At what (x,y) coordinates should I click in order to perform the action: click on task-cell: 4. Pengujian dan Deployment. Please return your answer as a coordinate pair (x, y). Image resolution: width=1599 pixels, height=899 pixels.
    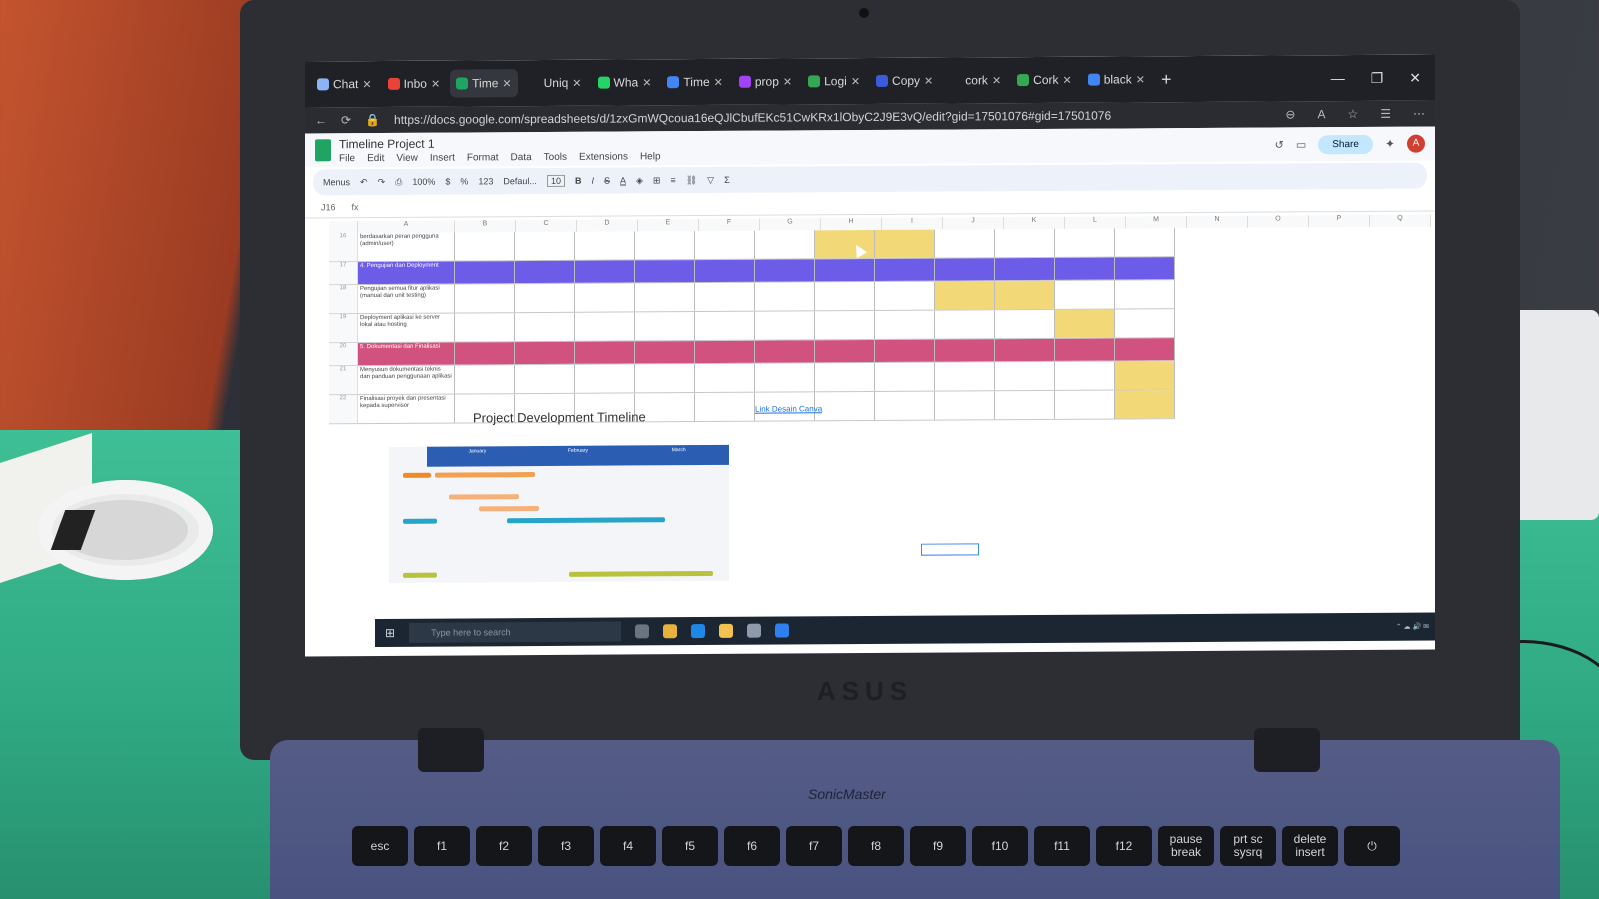
    Looking at the image, I should click on (406, 273).